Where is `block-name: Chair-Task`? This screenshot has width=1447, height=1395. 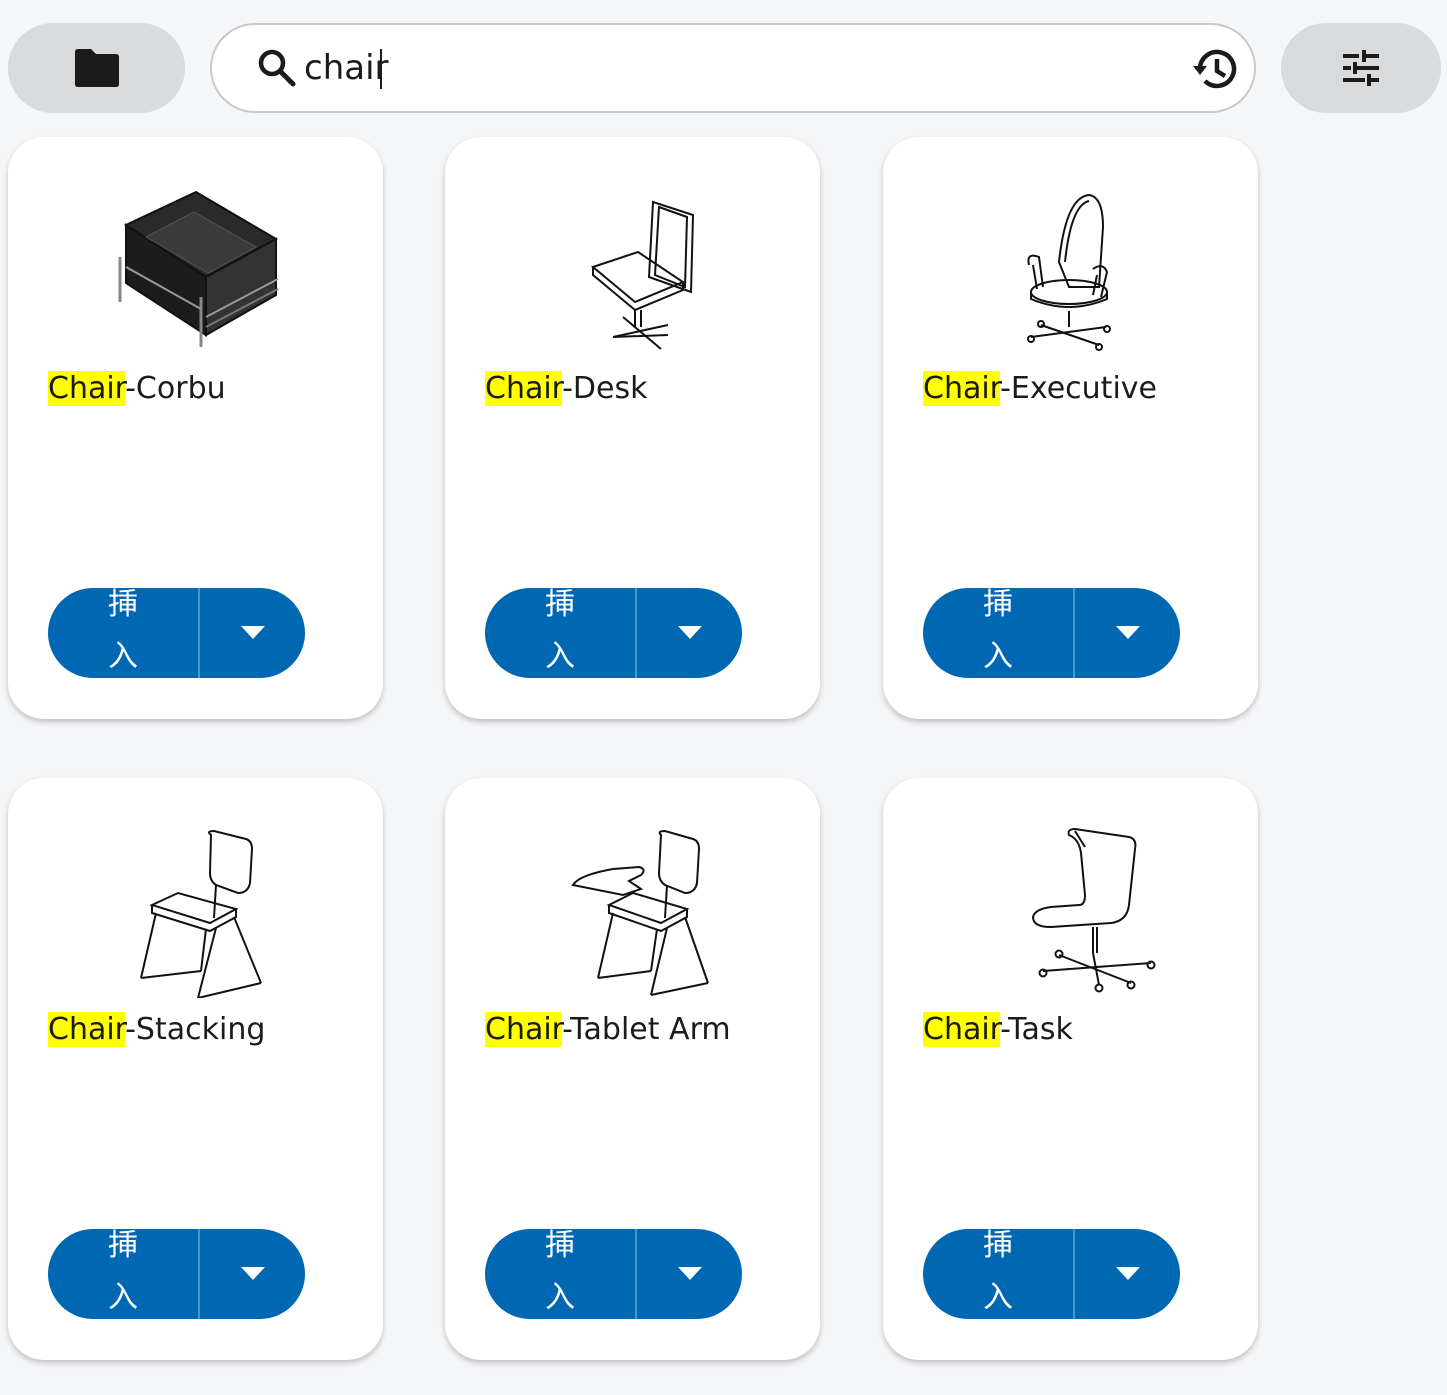
block-name: Chair-Task is located at coordinates (998, 1030).